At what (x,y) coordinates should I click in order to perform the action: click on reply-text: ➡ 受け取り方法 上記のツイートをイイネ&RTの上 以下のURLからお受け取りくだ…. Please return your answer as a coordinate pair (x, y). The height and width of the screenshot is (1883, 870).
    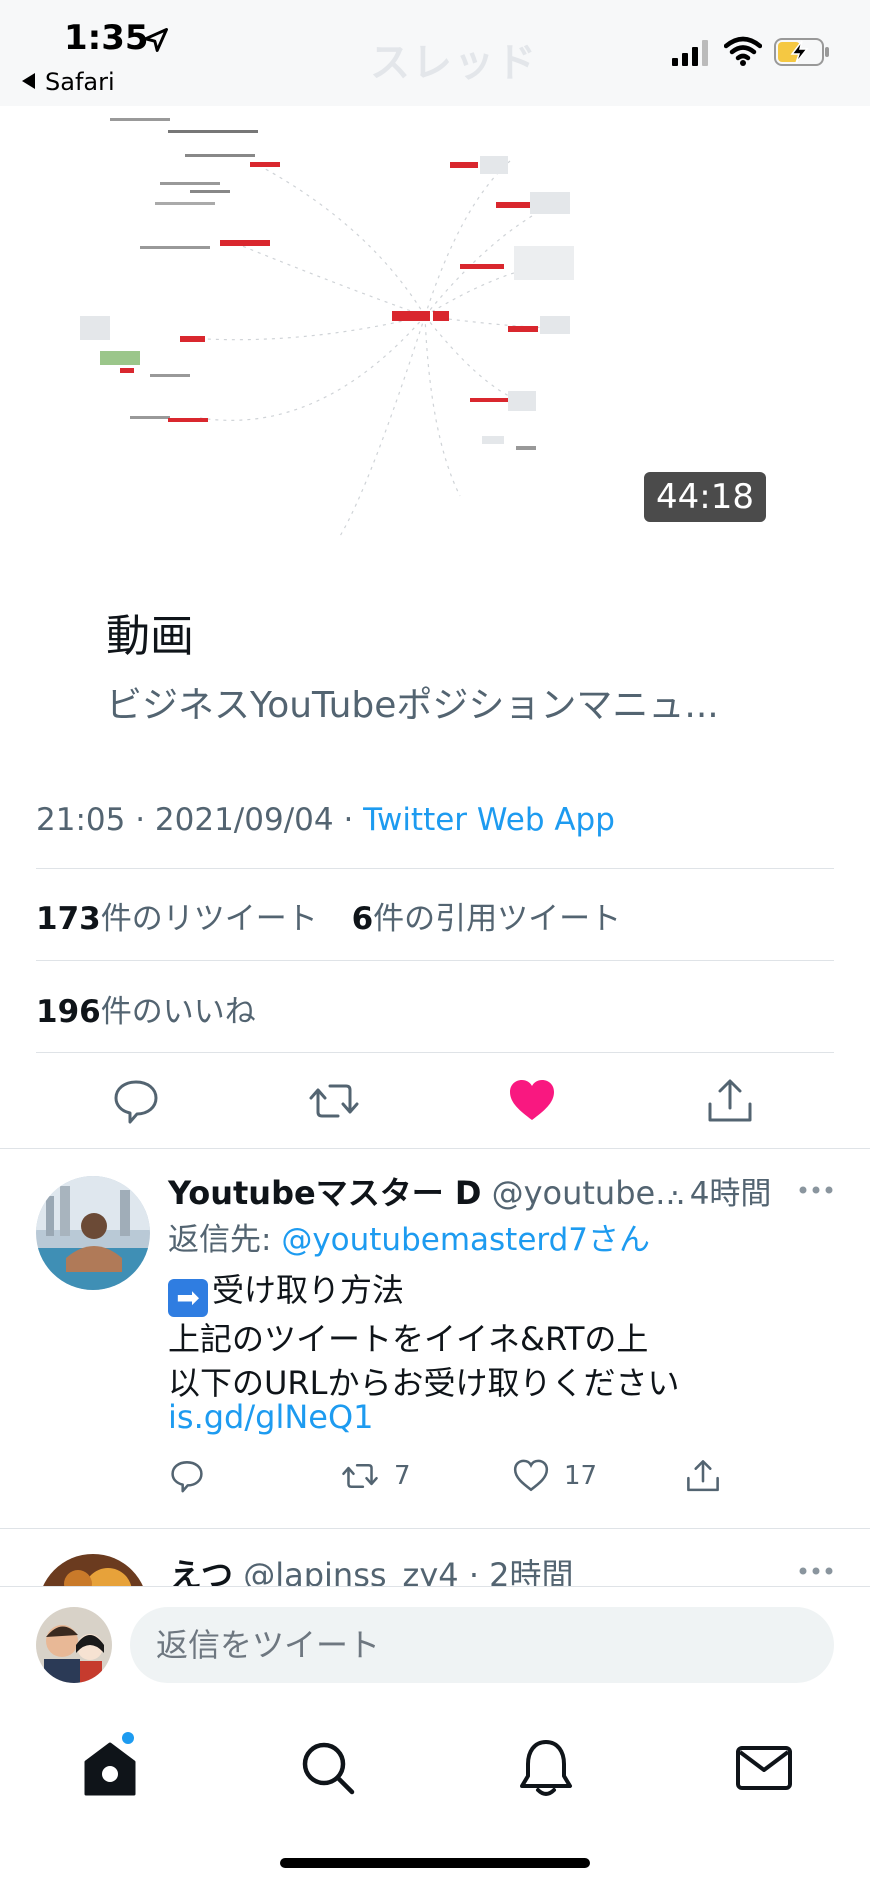
    Looking at the image, I should click on (424, 1336).